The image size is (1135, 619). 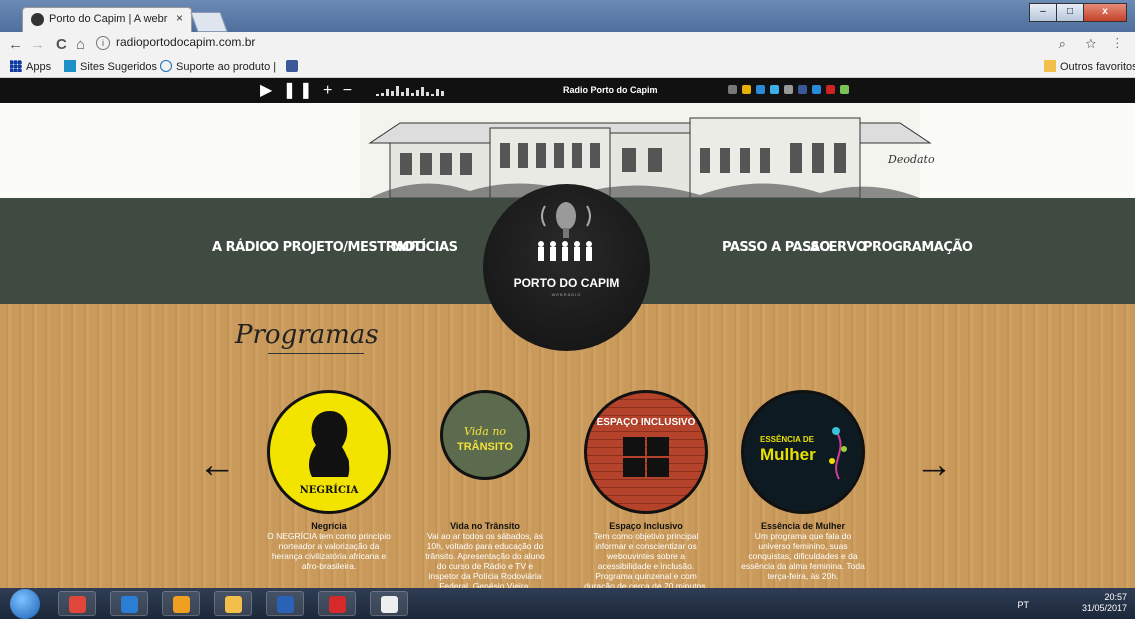 I want to click on system-tray: PT 20:57 31/05/2017, so click(x=1072, y=603).